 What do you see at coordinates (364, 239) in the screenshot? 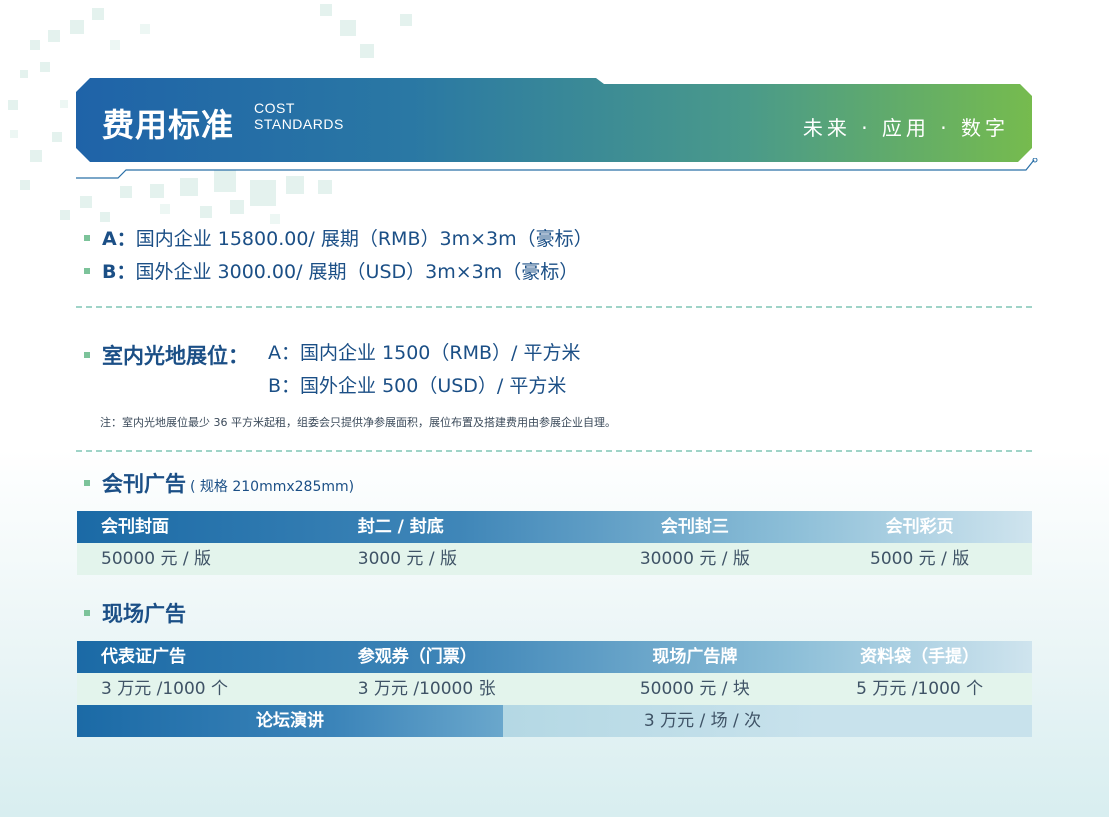
I see `price-line-a-text: 国内企业 15800.00/ 展期（RMB）3m×3m（豪标）` at bounding box center [364, 239].